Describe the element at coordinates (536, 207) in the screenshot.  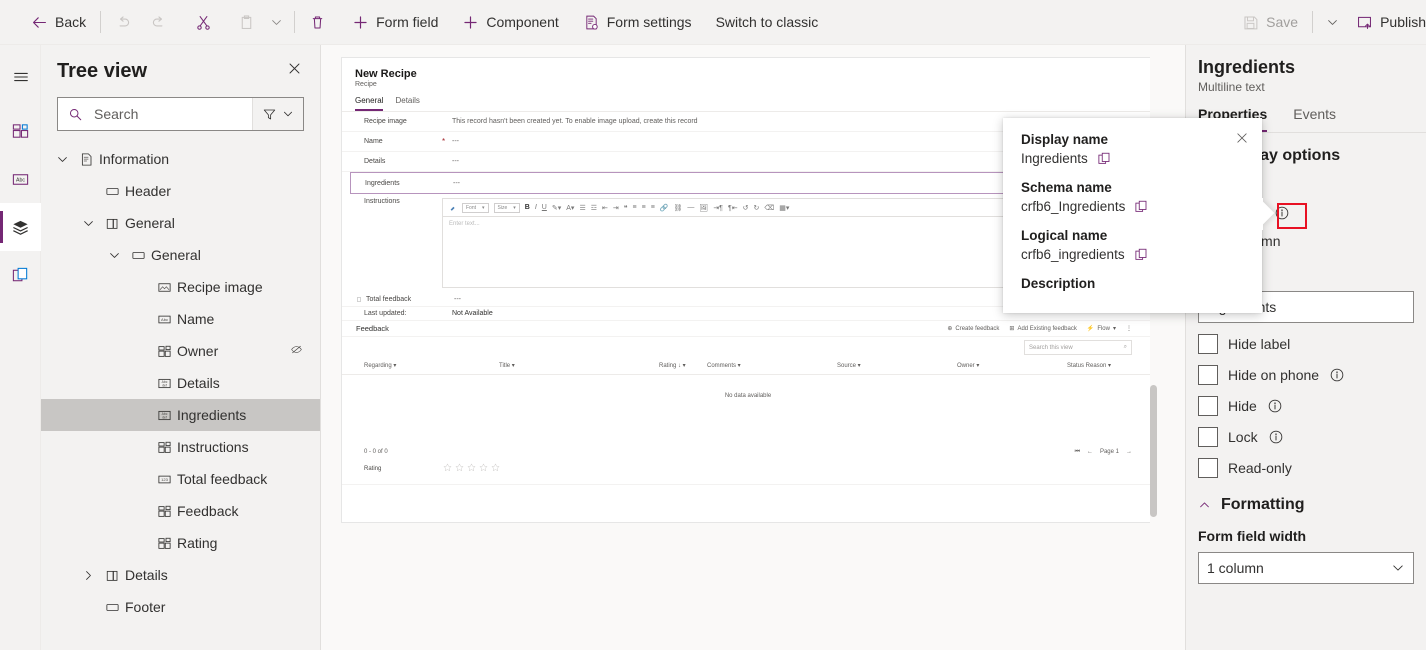
I see `italic-icon: I` at that location.